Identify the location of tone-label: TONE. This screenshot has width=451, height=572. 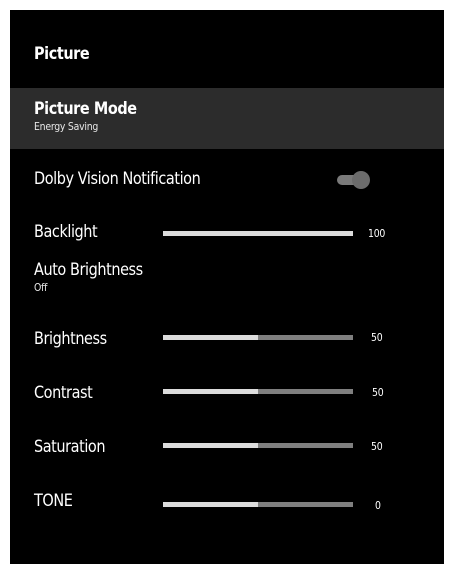
(53, 501).